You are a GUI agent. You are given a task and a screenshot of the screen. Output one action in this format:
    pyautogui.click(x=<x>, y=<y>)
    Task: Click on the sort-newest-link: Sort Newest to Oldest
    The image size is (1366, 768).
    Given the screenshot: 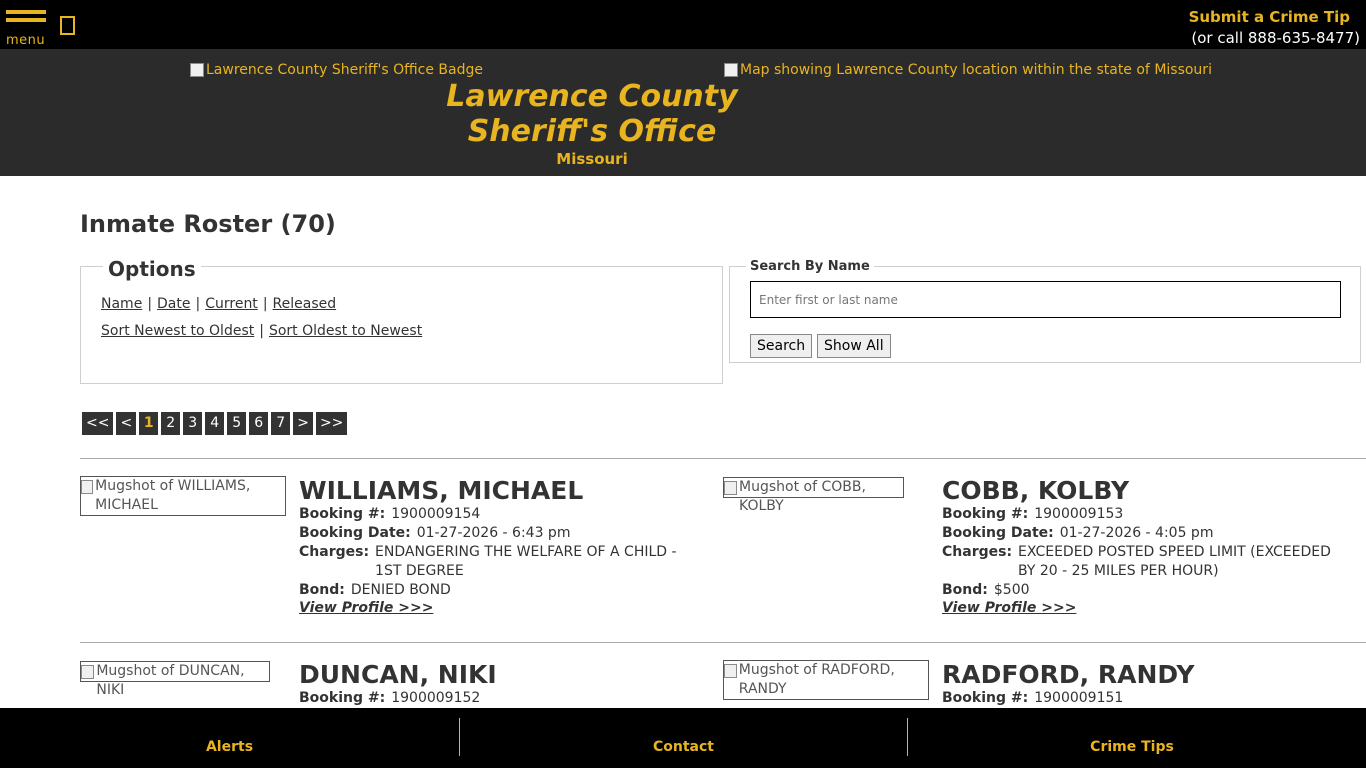 What is the action you would take?
    pyautogui.click(x=177, y=331)
    